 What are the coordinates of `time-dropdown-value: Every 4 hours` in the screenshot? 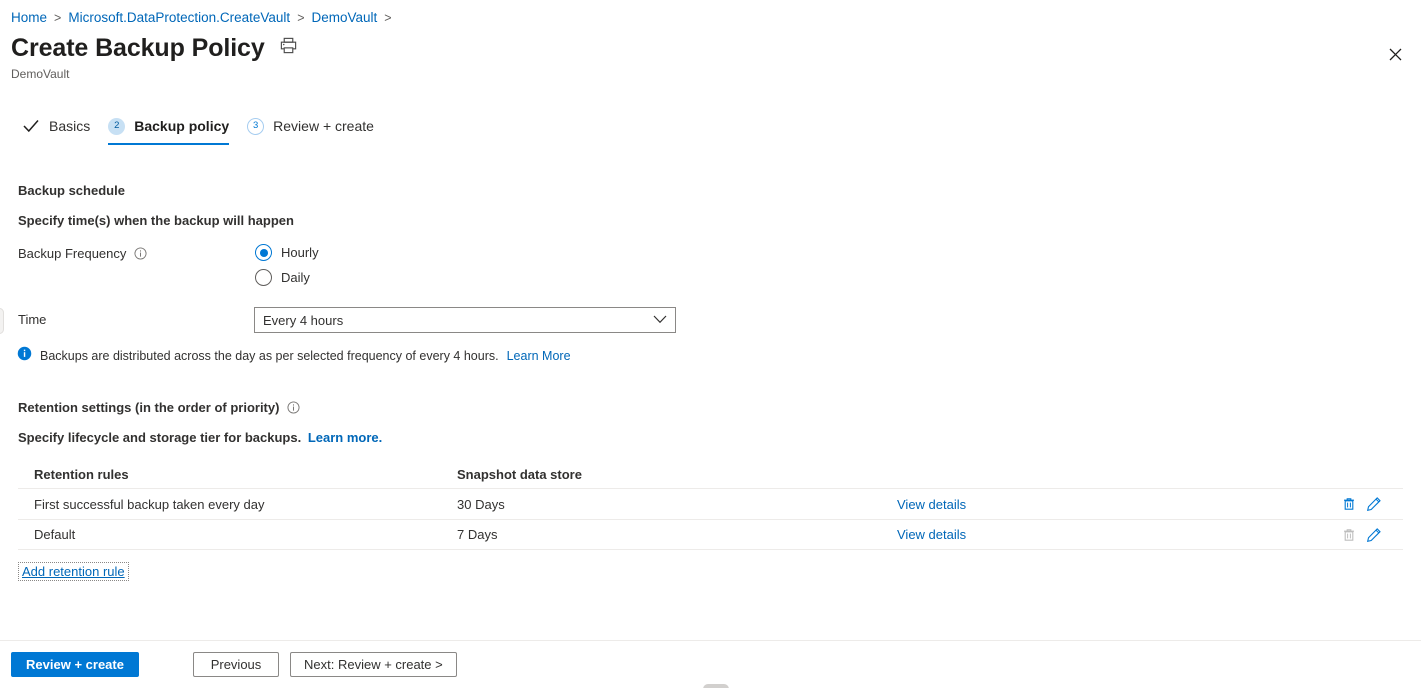 It's located at (303, 320).